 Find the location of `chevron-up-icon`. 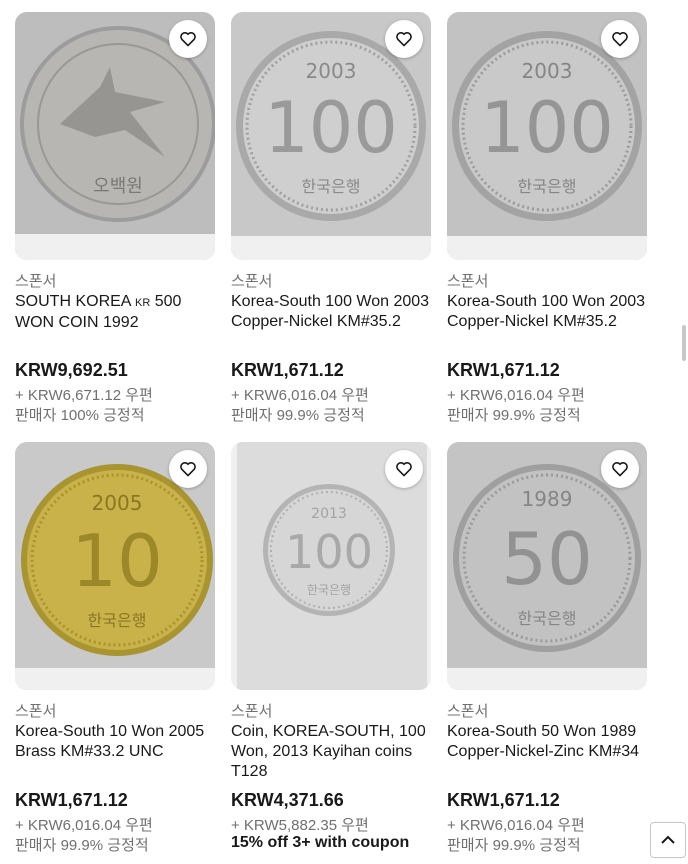

chevron-up-icon is located at coordinates (668, 839).